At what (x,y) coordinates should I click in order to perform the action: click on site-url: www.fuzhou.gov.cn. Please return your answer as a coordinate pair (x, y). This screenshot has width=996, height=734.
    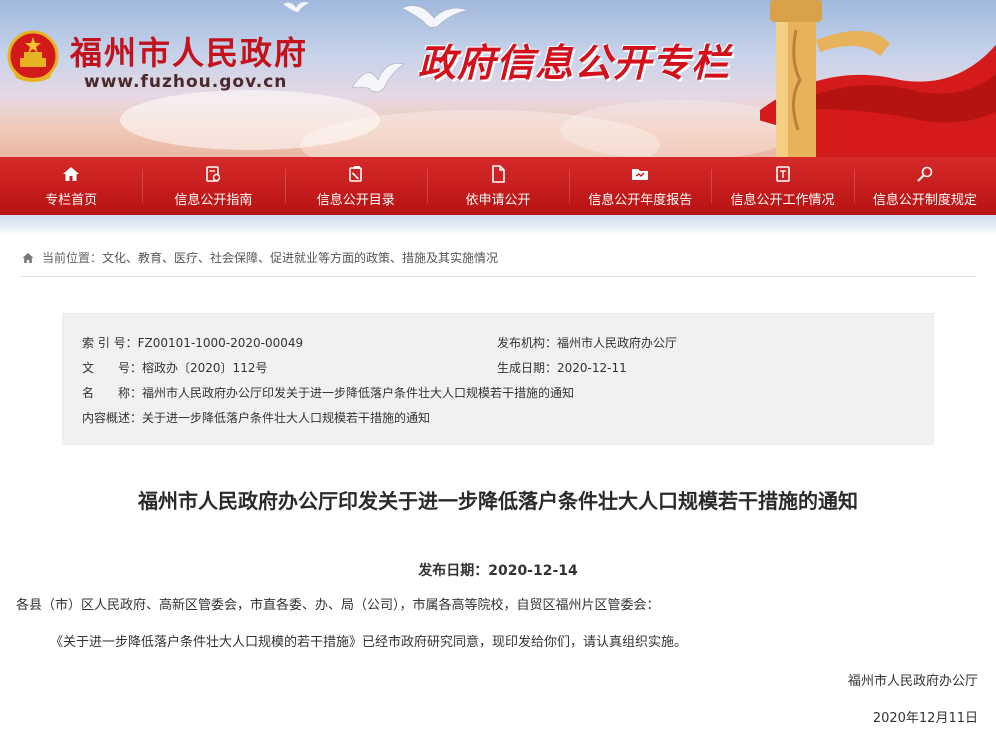
    Looking at the image, I should click on (185, 82).